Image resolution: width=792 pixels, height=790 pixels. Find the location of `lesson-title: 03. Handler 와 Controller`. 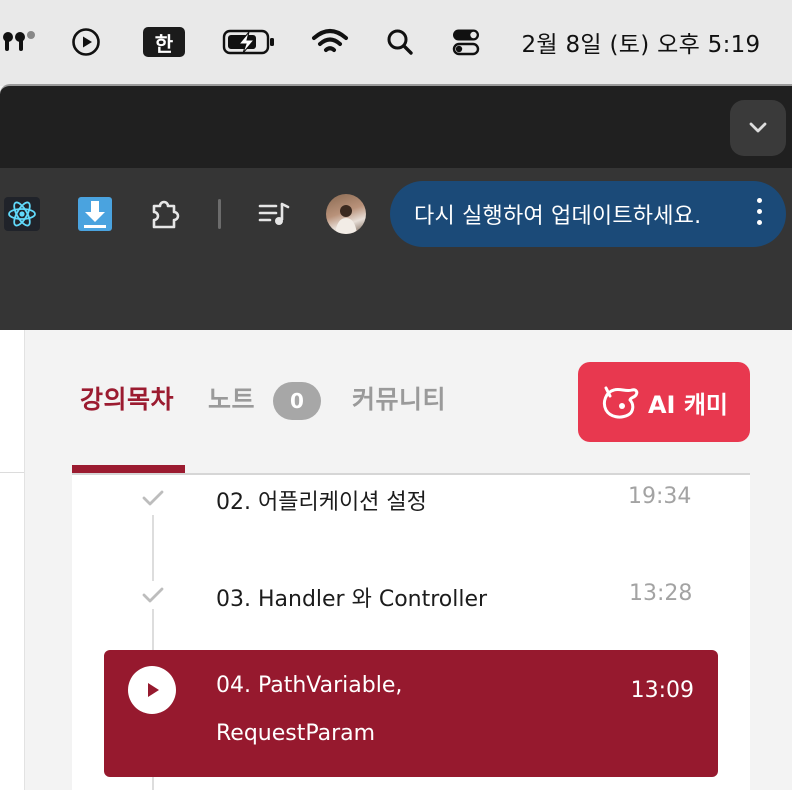

lesson-title: 03. Handler 와 Controller is located at coordinates (351, 597).